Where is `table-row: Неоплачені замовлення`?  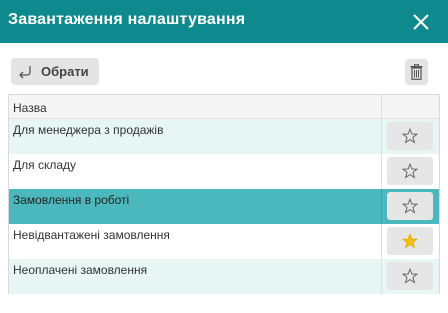 table-row: Неоплачені замовлення is located at coordinates (224, 276).